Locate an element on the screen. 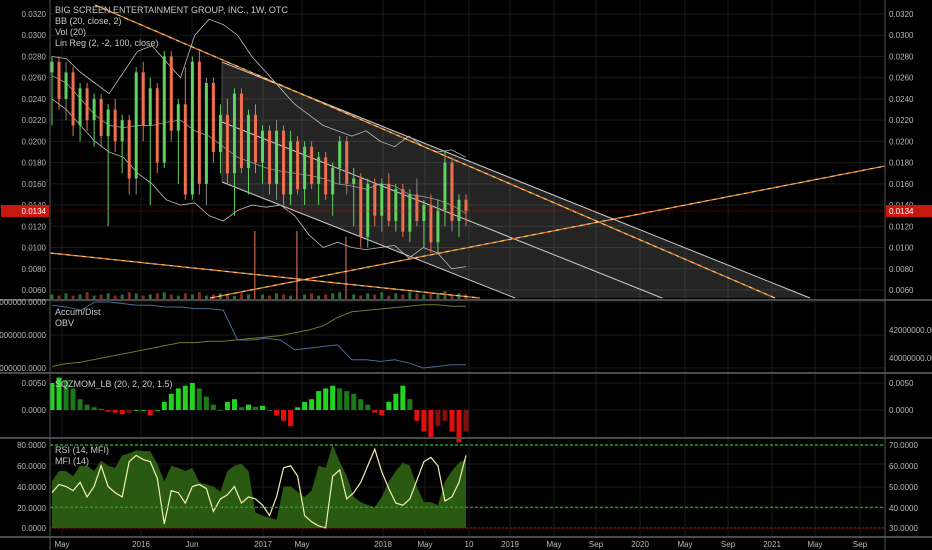 The width and height of the screenshot is (932, 550). legend-linreg: Lin Reg (2, -2, 100, close) is located at coordinates (107, 43).